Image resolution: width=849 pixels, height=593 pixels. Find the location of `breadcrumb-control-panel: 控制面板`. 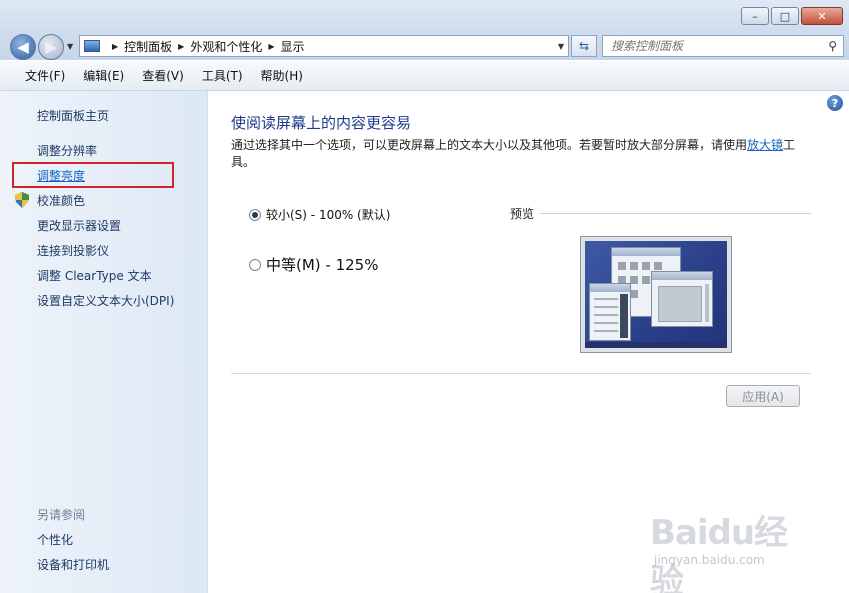

breadcrumb-control-panel: 控制面板 is located at coordinates (148, 46).